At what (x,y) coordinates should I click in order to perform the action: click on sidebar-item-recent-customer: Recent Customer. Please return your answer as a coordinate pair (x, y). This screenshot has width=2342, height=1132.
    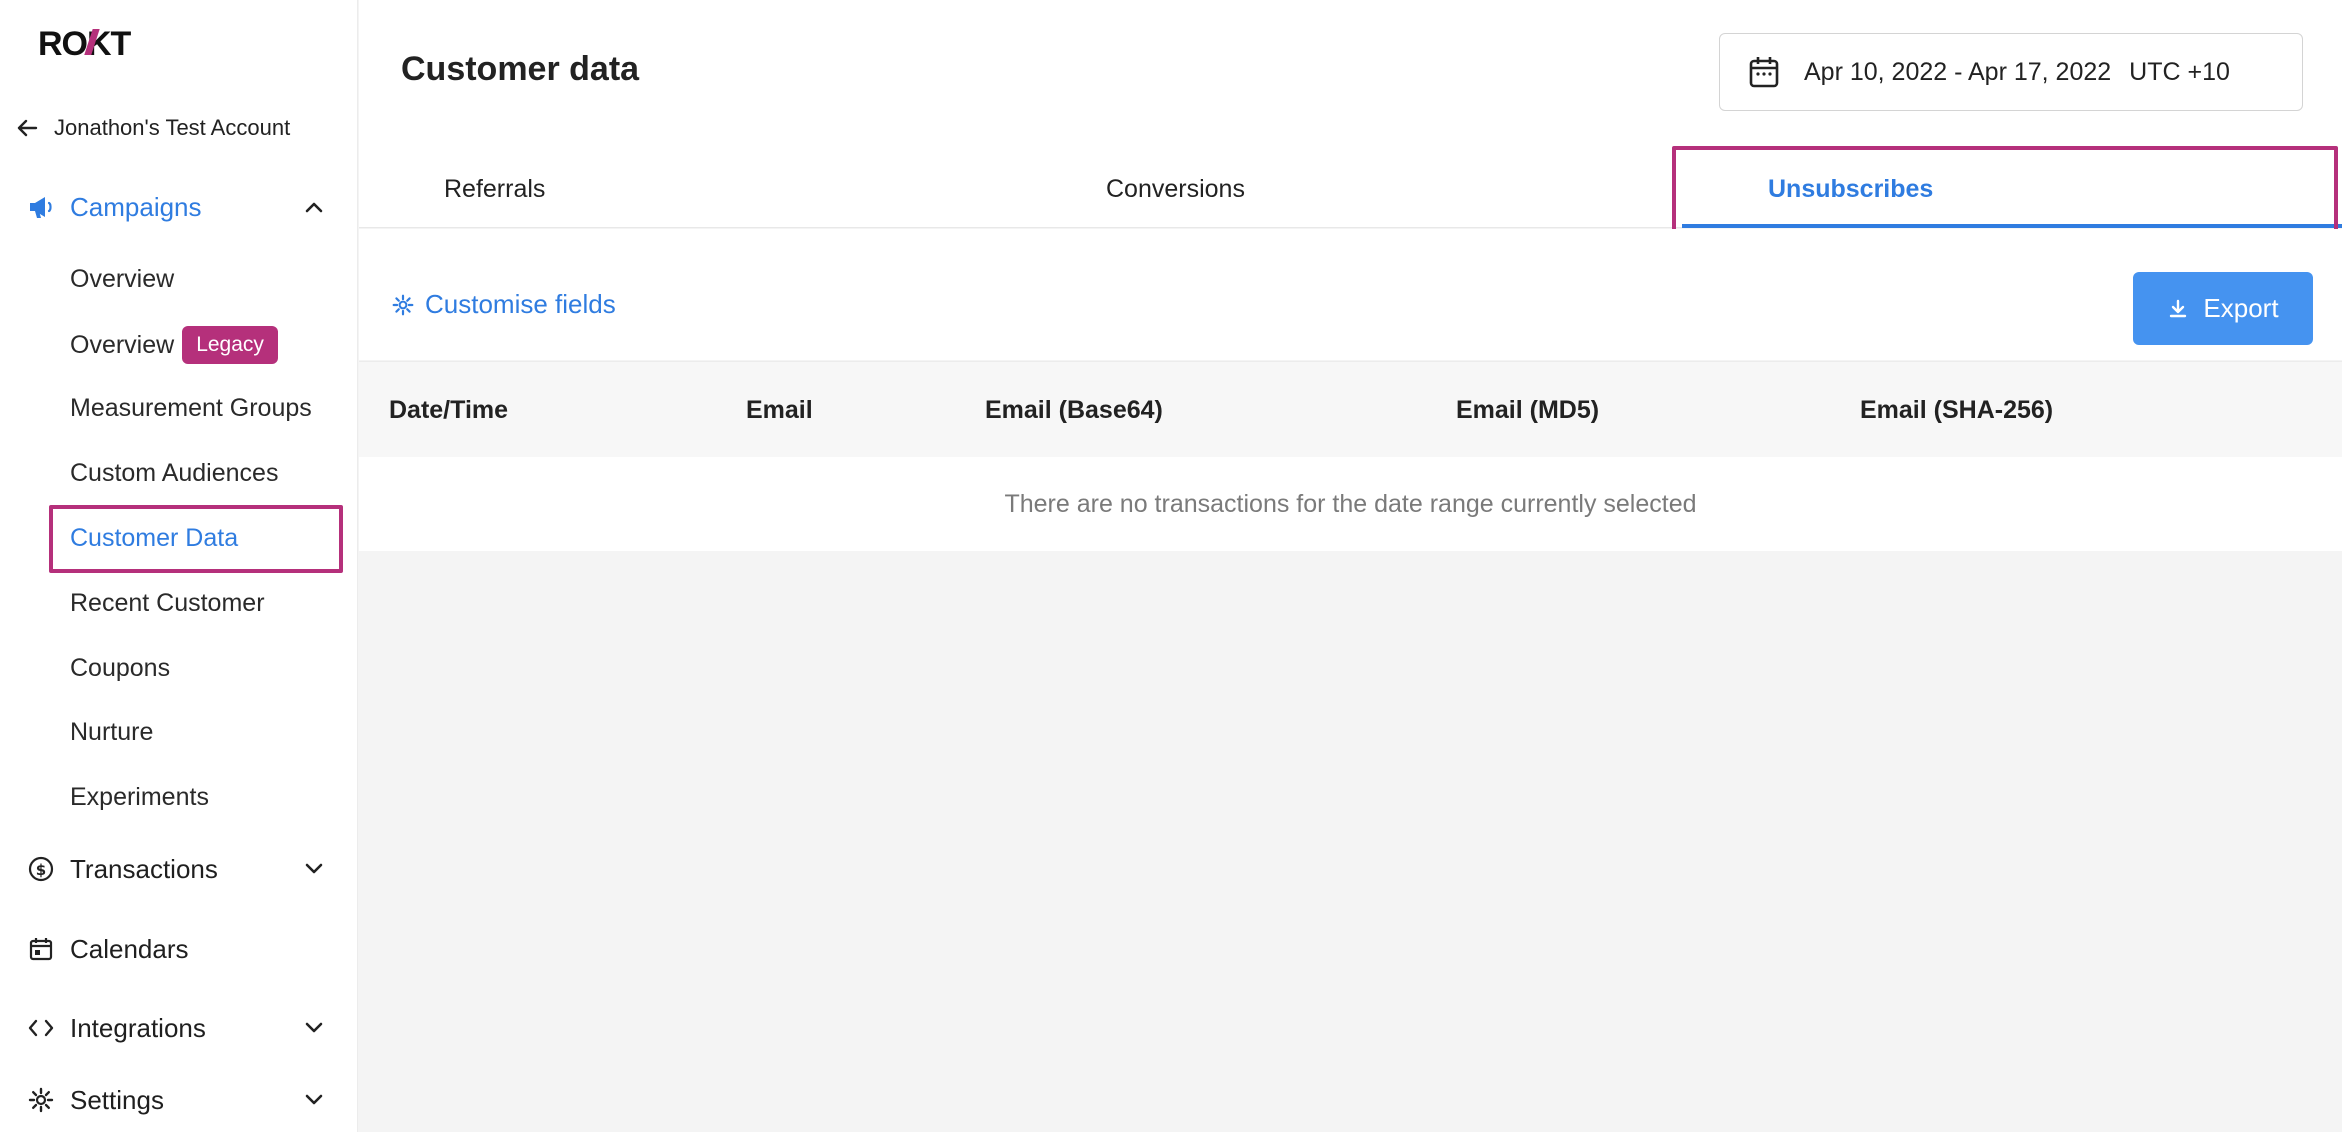
    Looking at the image, I should click on (167, 603).